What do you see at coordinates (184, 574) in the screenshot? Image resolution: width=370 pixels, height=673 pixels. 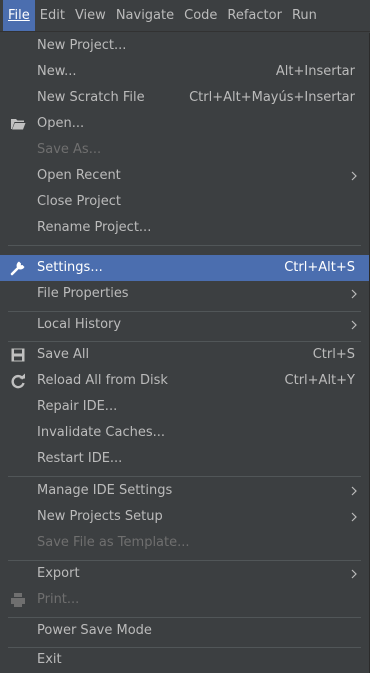 I see `menu-item-export: Export` at bounding box center [184, 574].